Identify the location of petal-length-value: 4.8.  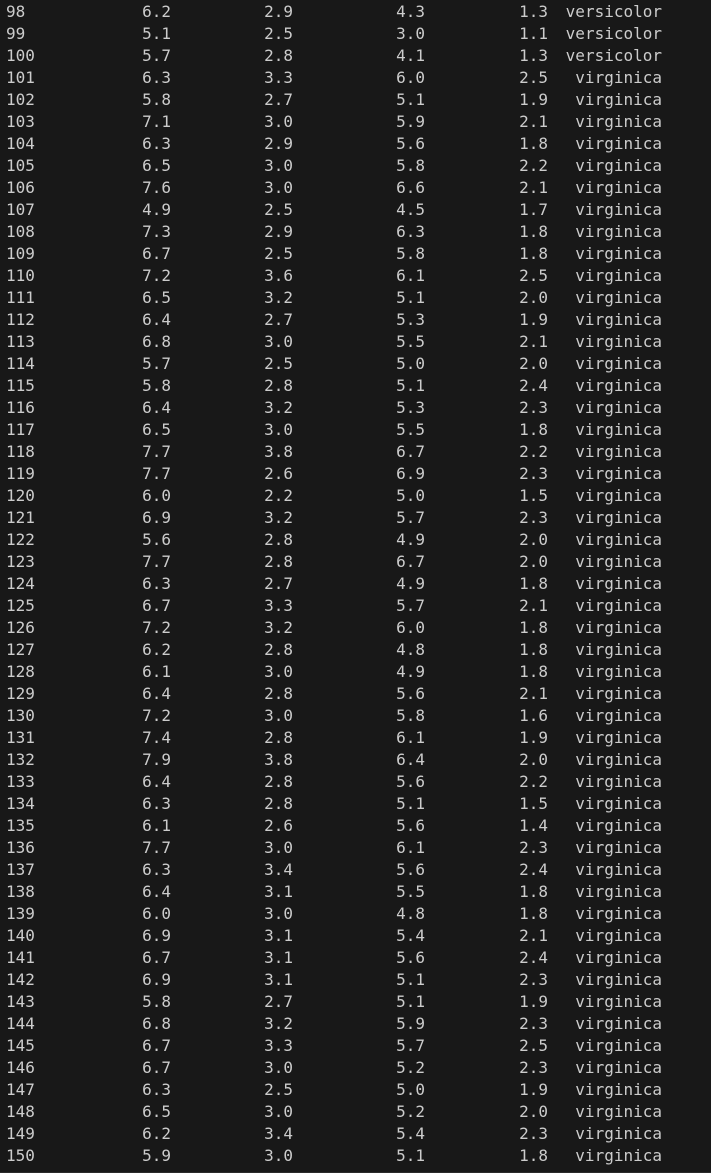
(410, 913).